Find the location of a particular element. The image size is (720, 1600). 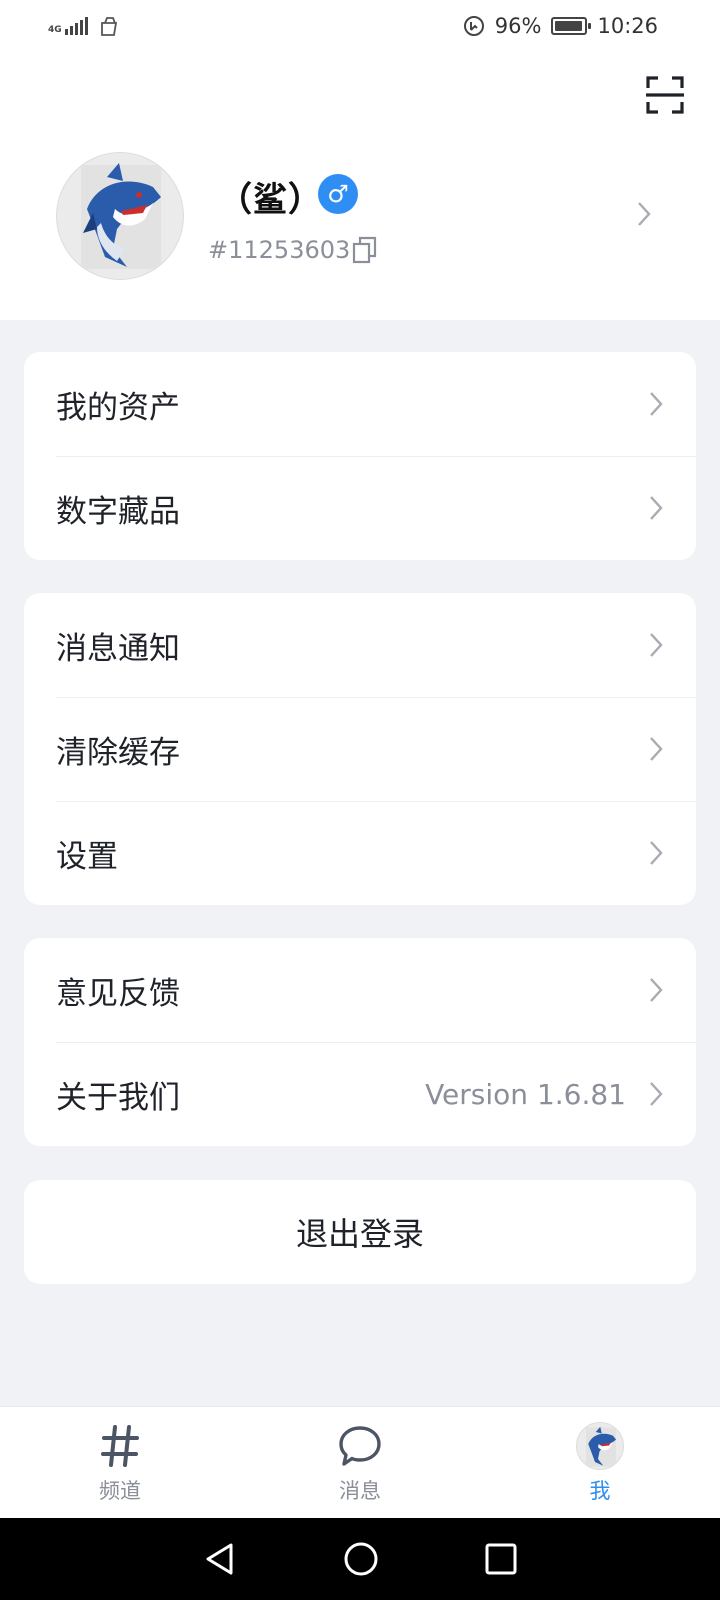

network-indicator: 4G is located at coordinates (68, 26).